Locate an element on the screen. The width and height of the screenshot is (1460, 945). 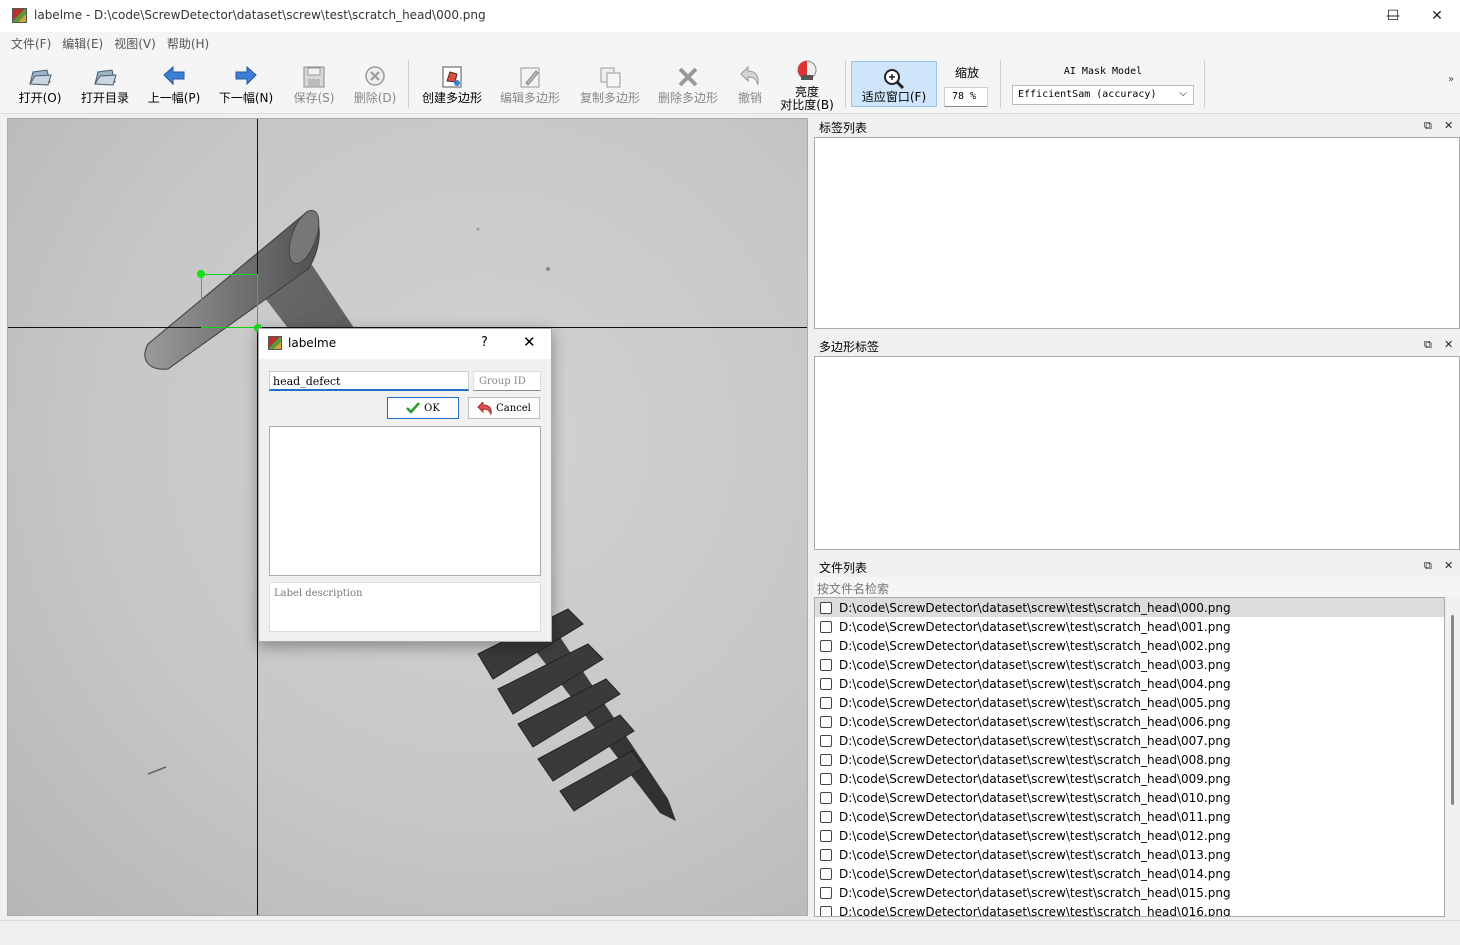
scrollbar-thumb is located at coordinates (1452, 710).